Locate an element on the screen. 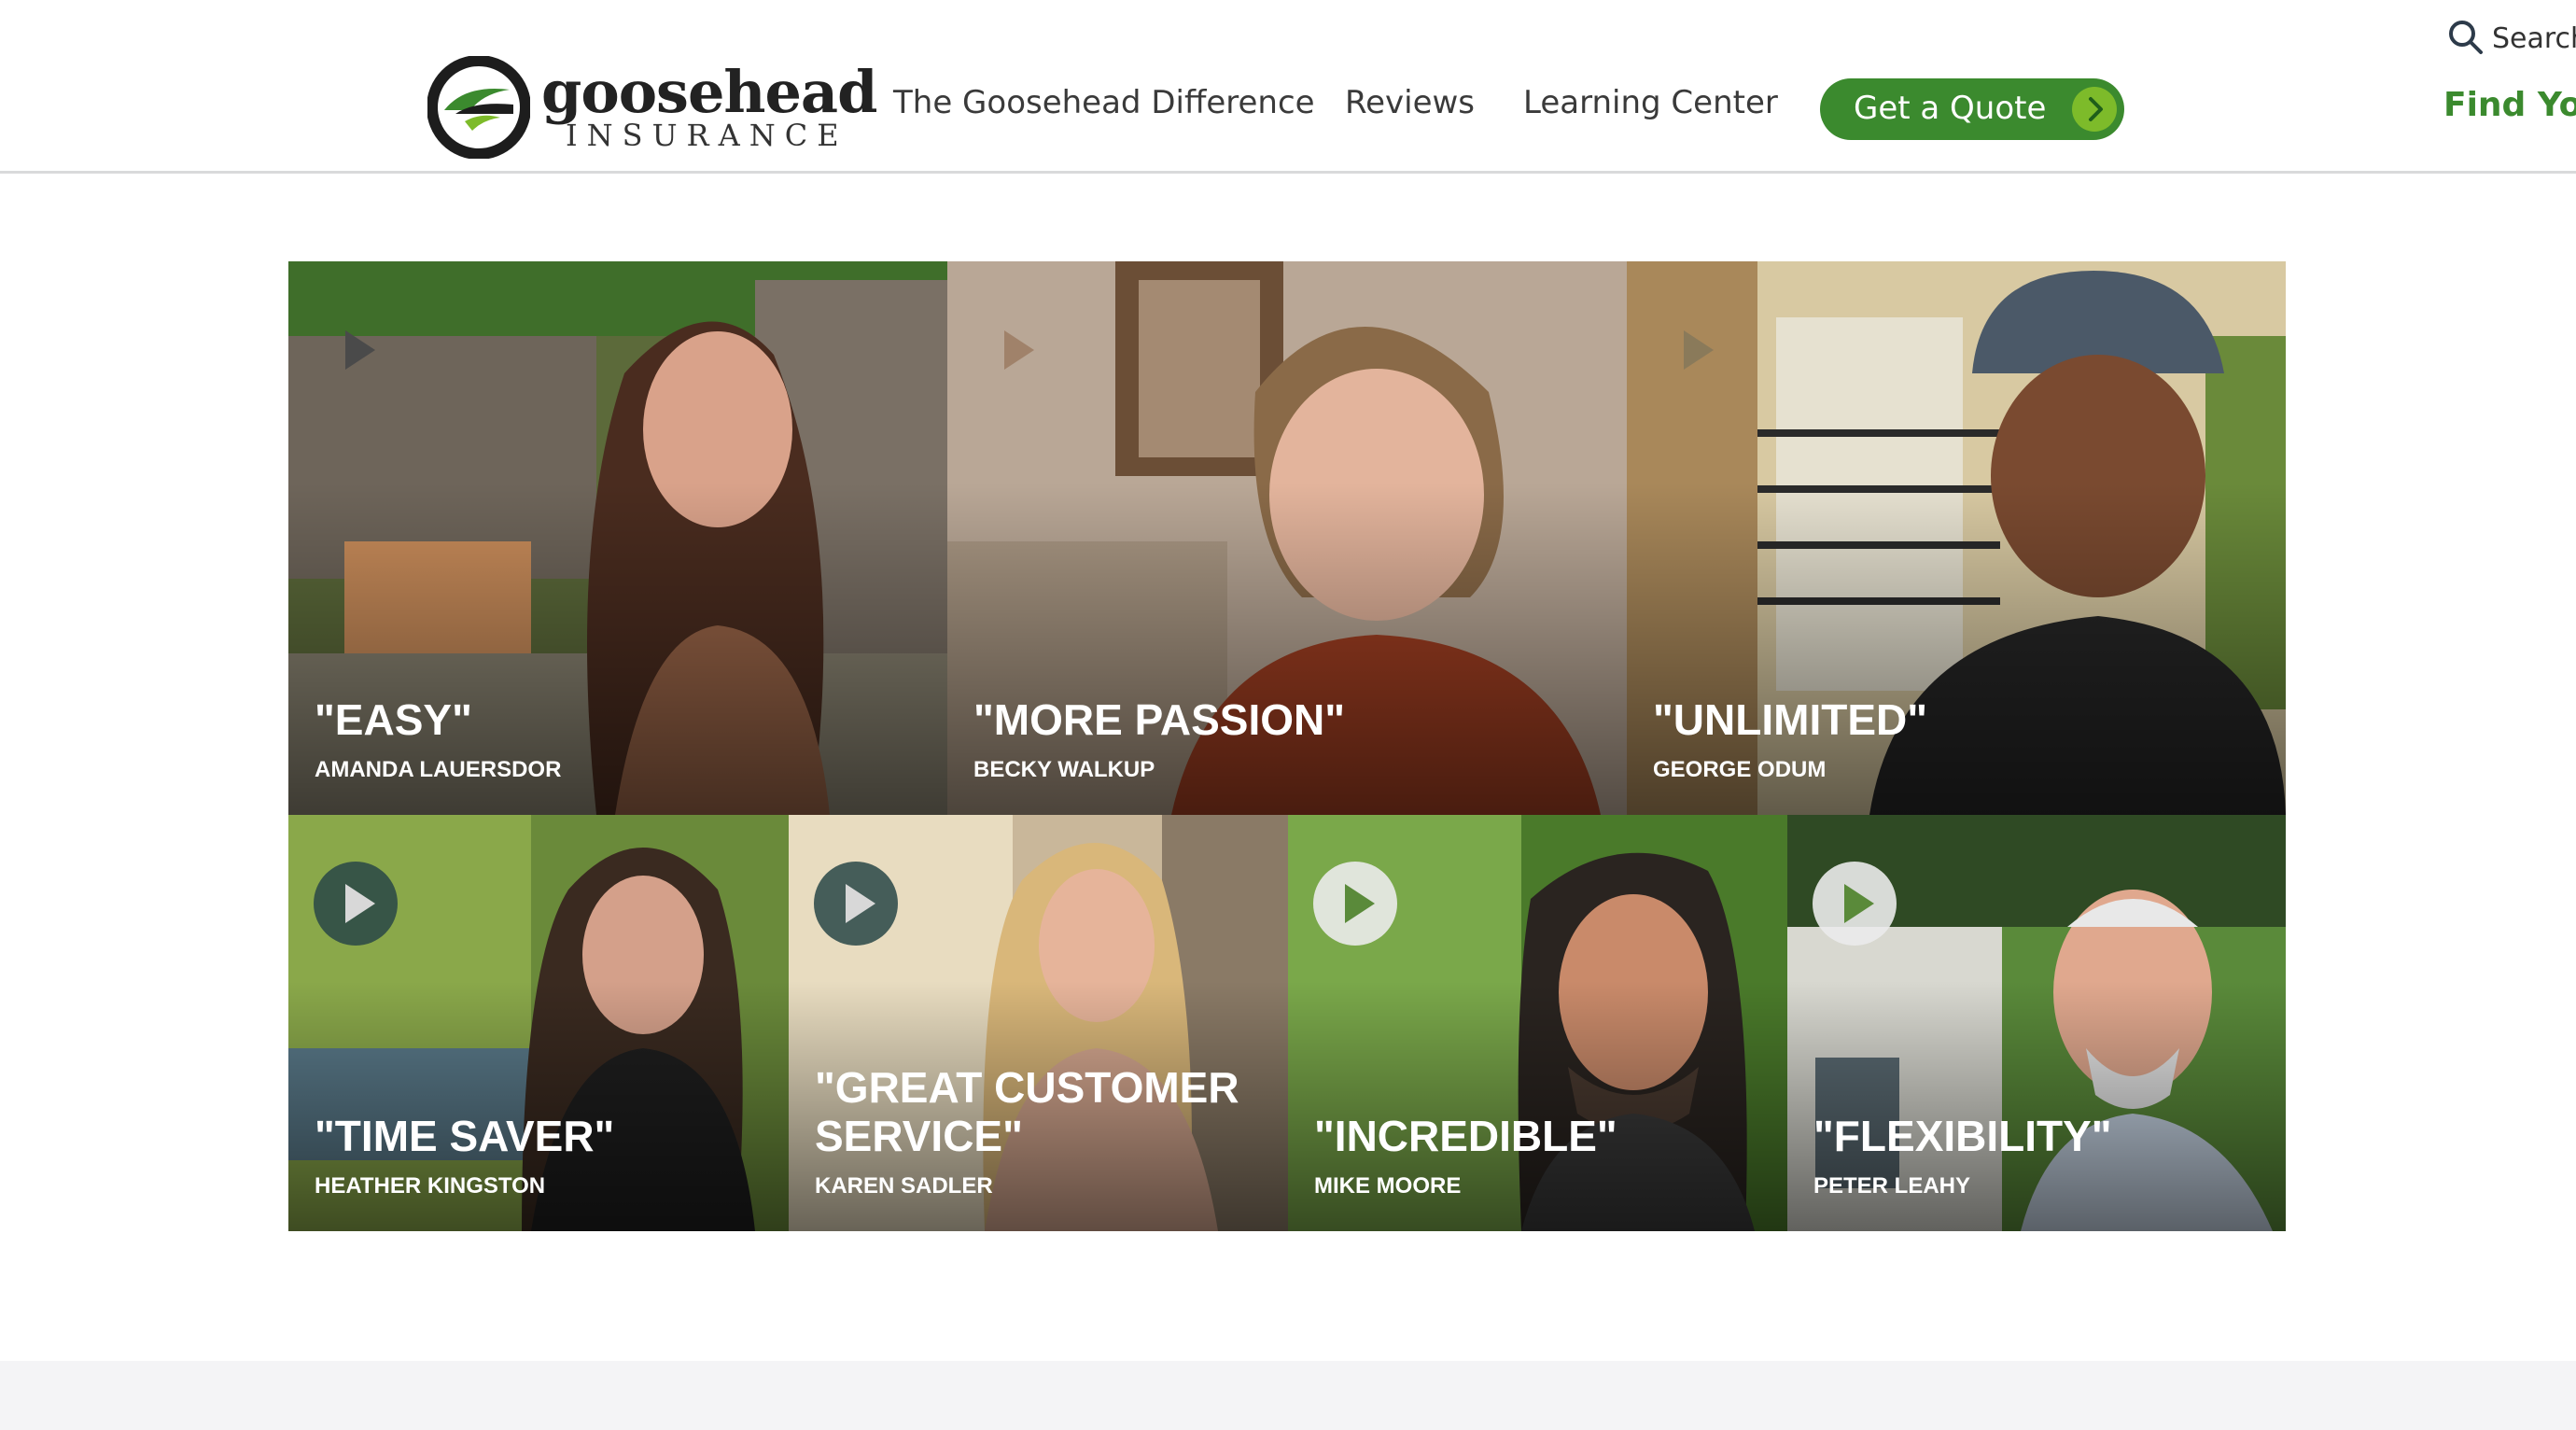 This screenshot has height=1430, width=2576. search-label: Search is located at coordinates (2534, 38).